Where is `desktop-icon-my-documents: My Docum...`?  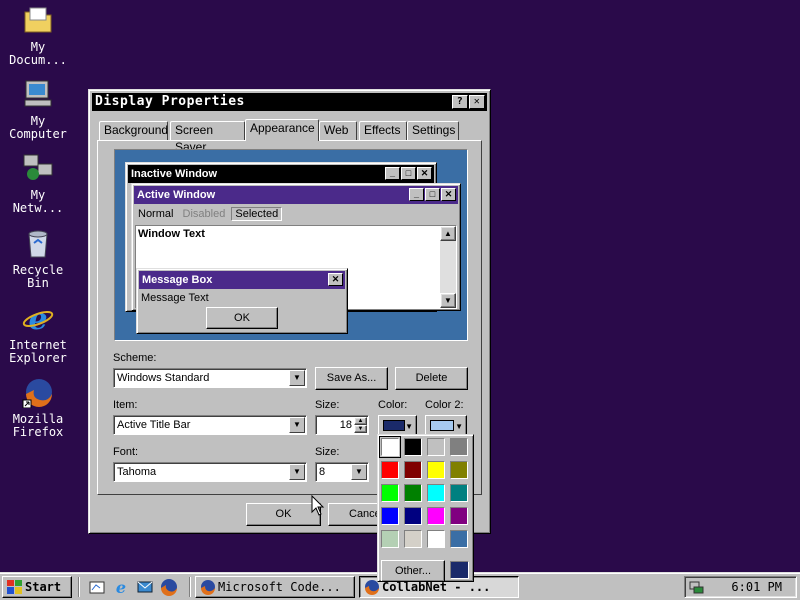 desktop-icon-my-documents: My Docum... is located at coordinates (38, 35).